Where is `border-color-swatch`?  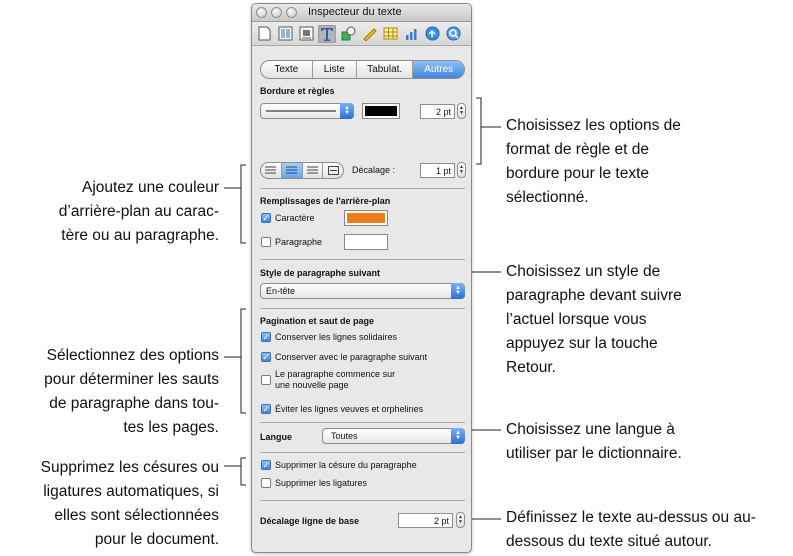
border-color-swatch is located at coordinates (381, 111).